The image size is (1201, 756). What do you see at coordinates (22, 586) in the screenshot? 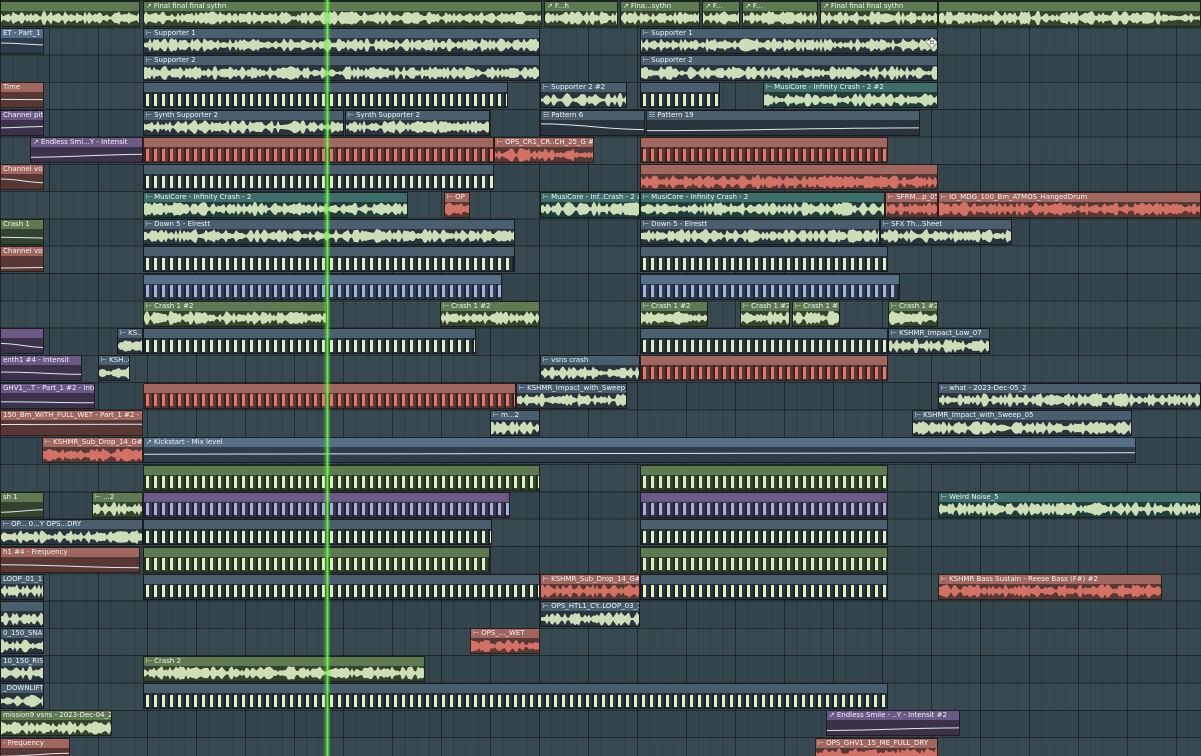
I see `audio-clip: LOOP_01_150` at bounding box center [22, 586].